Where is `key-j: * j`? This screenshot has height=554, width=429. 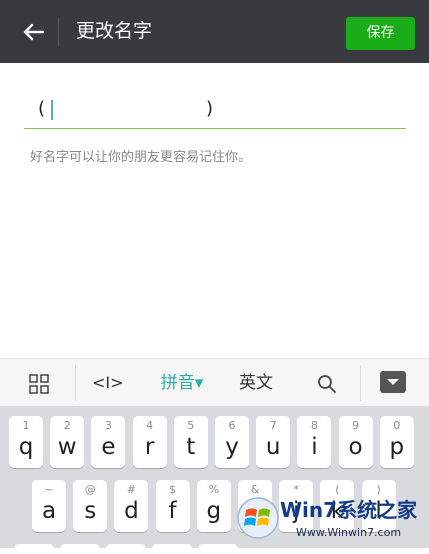
key-j: * j is located at coordinates (296, 506).